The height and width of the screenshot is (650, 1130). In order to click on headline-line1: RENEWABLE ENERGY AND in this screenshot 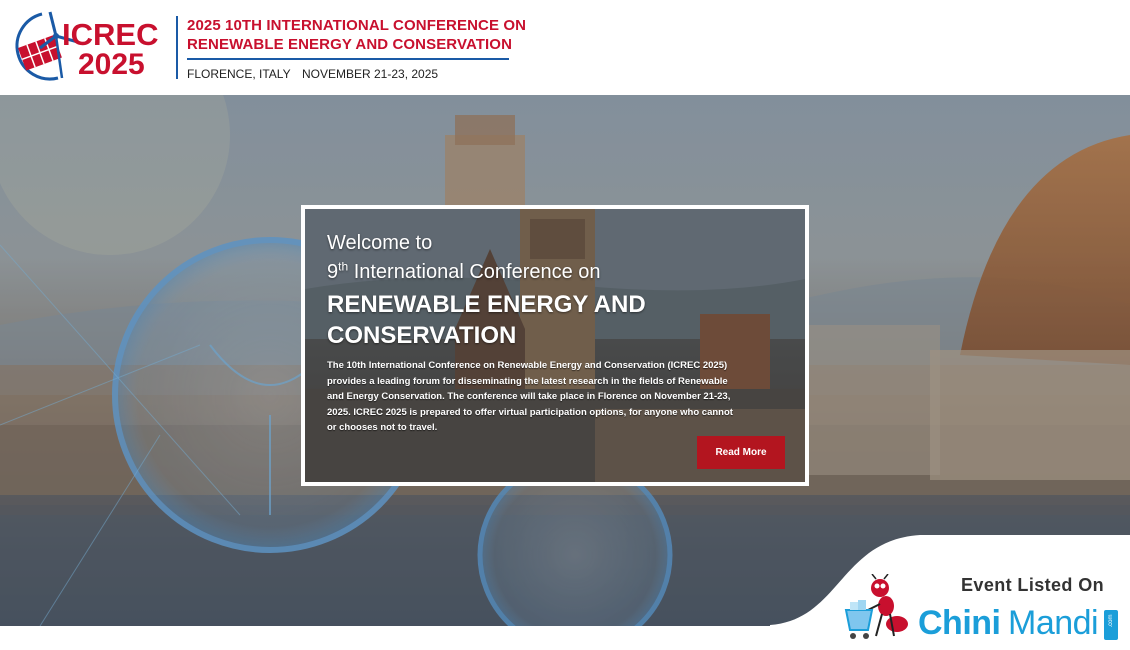, I will do `click(486, 304)`.